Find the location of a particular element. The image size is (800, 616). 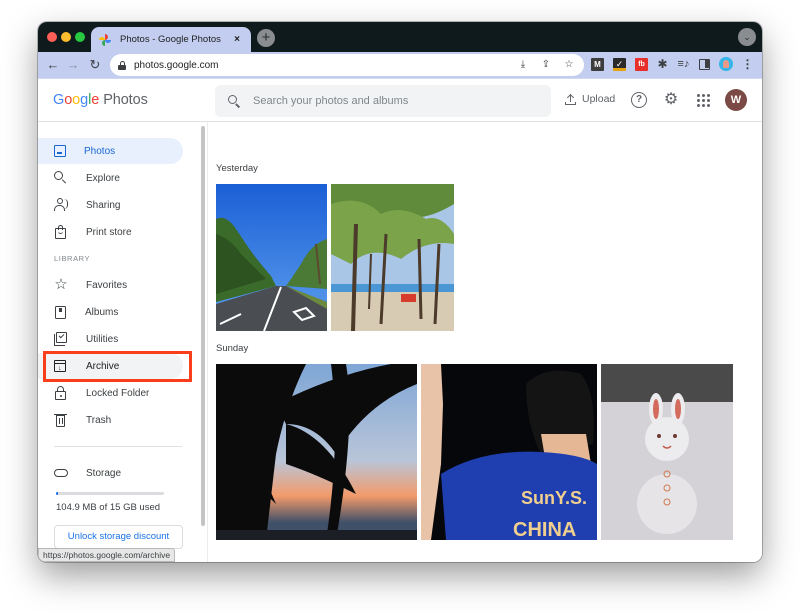

m-extension-icon: M is located at coordinates (597, 64).